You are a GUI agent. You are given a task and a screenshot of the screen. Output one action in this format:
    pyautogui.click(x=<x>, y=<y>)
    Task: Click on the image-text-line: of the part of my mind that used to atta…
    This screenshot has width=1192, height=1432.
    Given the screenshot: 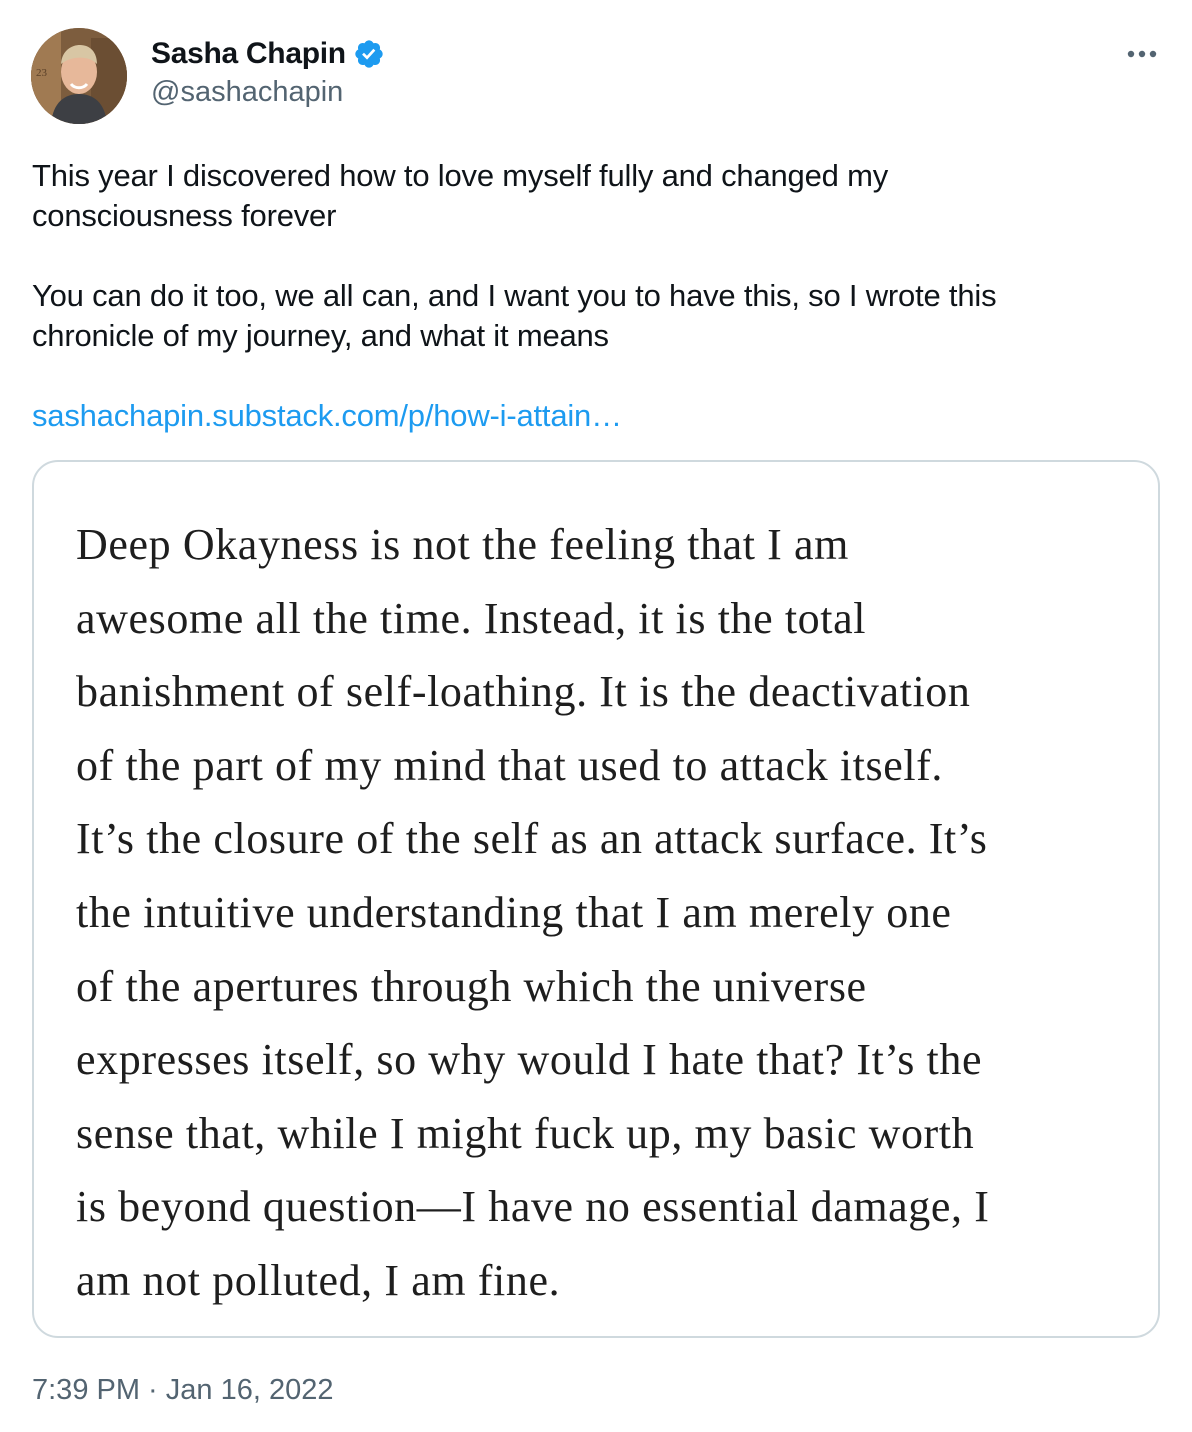 What is the action you would take?
    pyautogui.click(x=510, y=765)
    